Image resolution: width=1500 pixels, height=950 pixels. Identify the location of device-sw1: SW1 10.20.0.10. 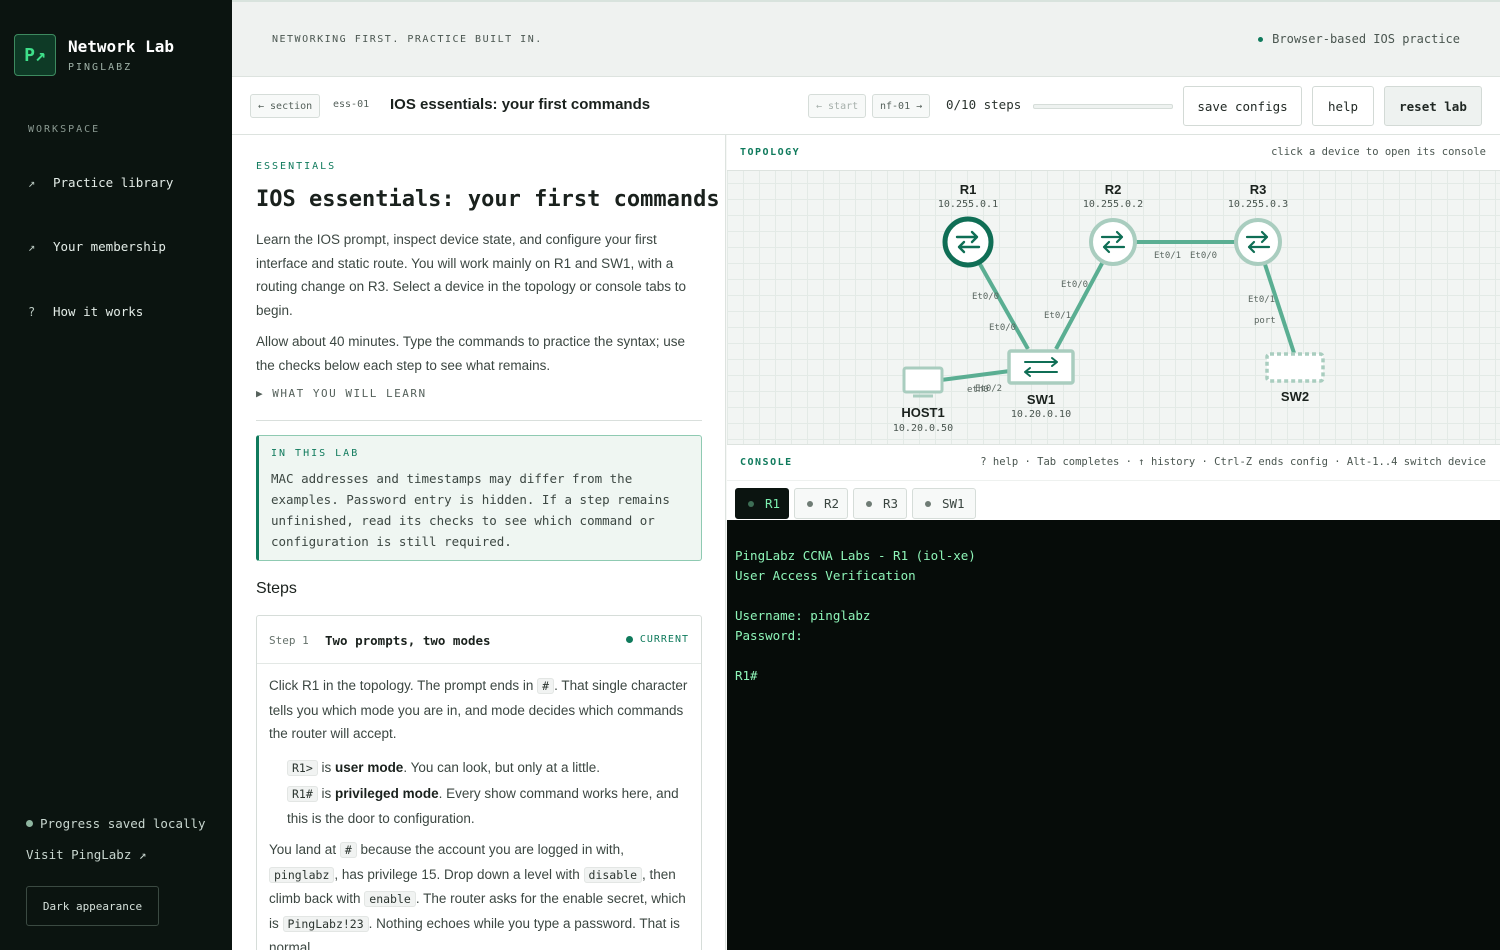
(1041, 384).